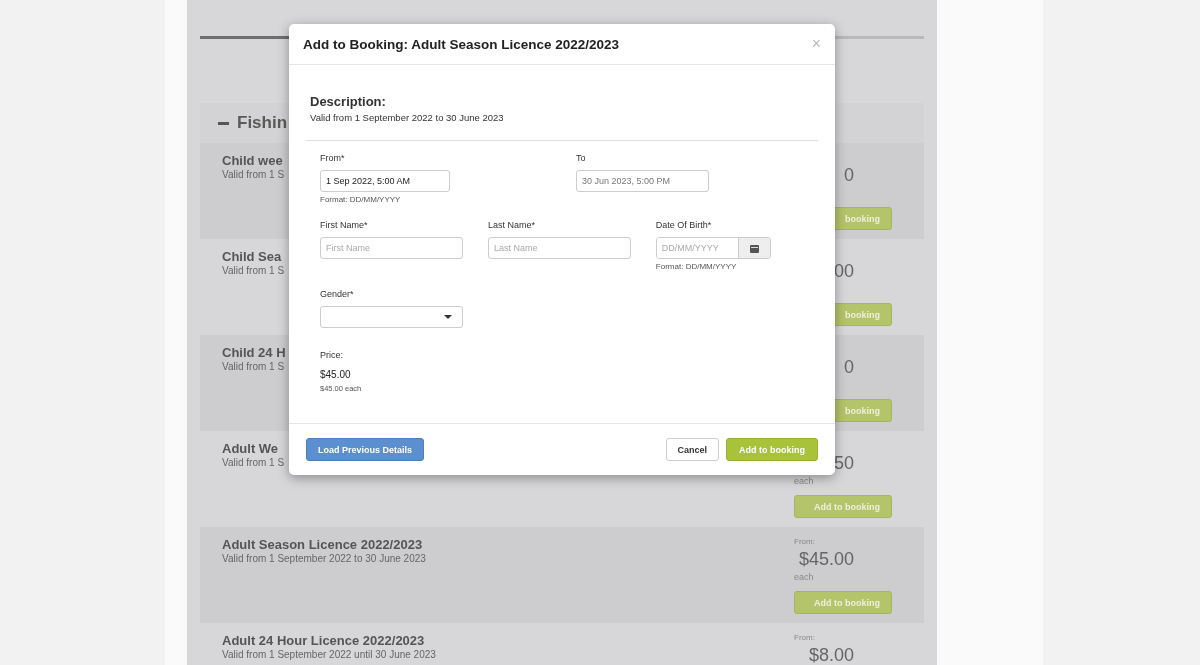 The image size is (1200, 665). What do you see at coordinates (407, 117) in the screenshot?
I see `description-text: Valid from 1 September 2022 to 30 June 2023` at bounding box center [407, 117].